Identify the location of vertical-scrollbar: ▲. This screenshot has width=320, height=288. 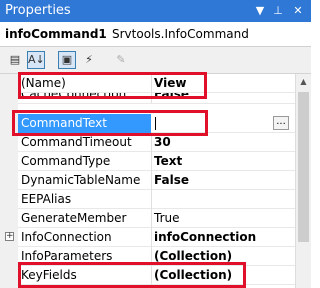
(303, 181).